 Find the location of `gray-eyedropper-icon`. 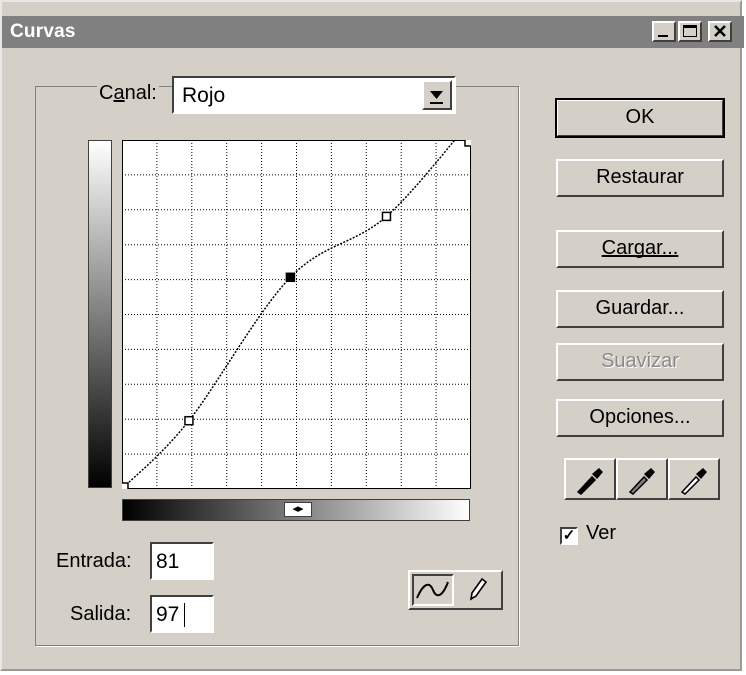

gray-eyedropper-icon is located at coordinates (641, 481).